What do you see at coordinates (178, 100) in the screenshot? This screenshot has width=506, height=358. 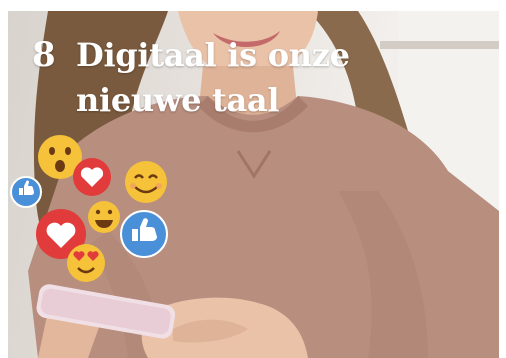 I see `headline-line-2: nieuwe taal` at bounding box center [178, 100].